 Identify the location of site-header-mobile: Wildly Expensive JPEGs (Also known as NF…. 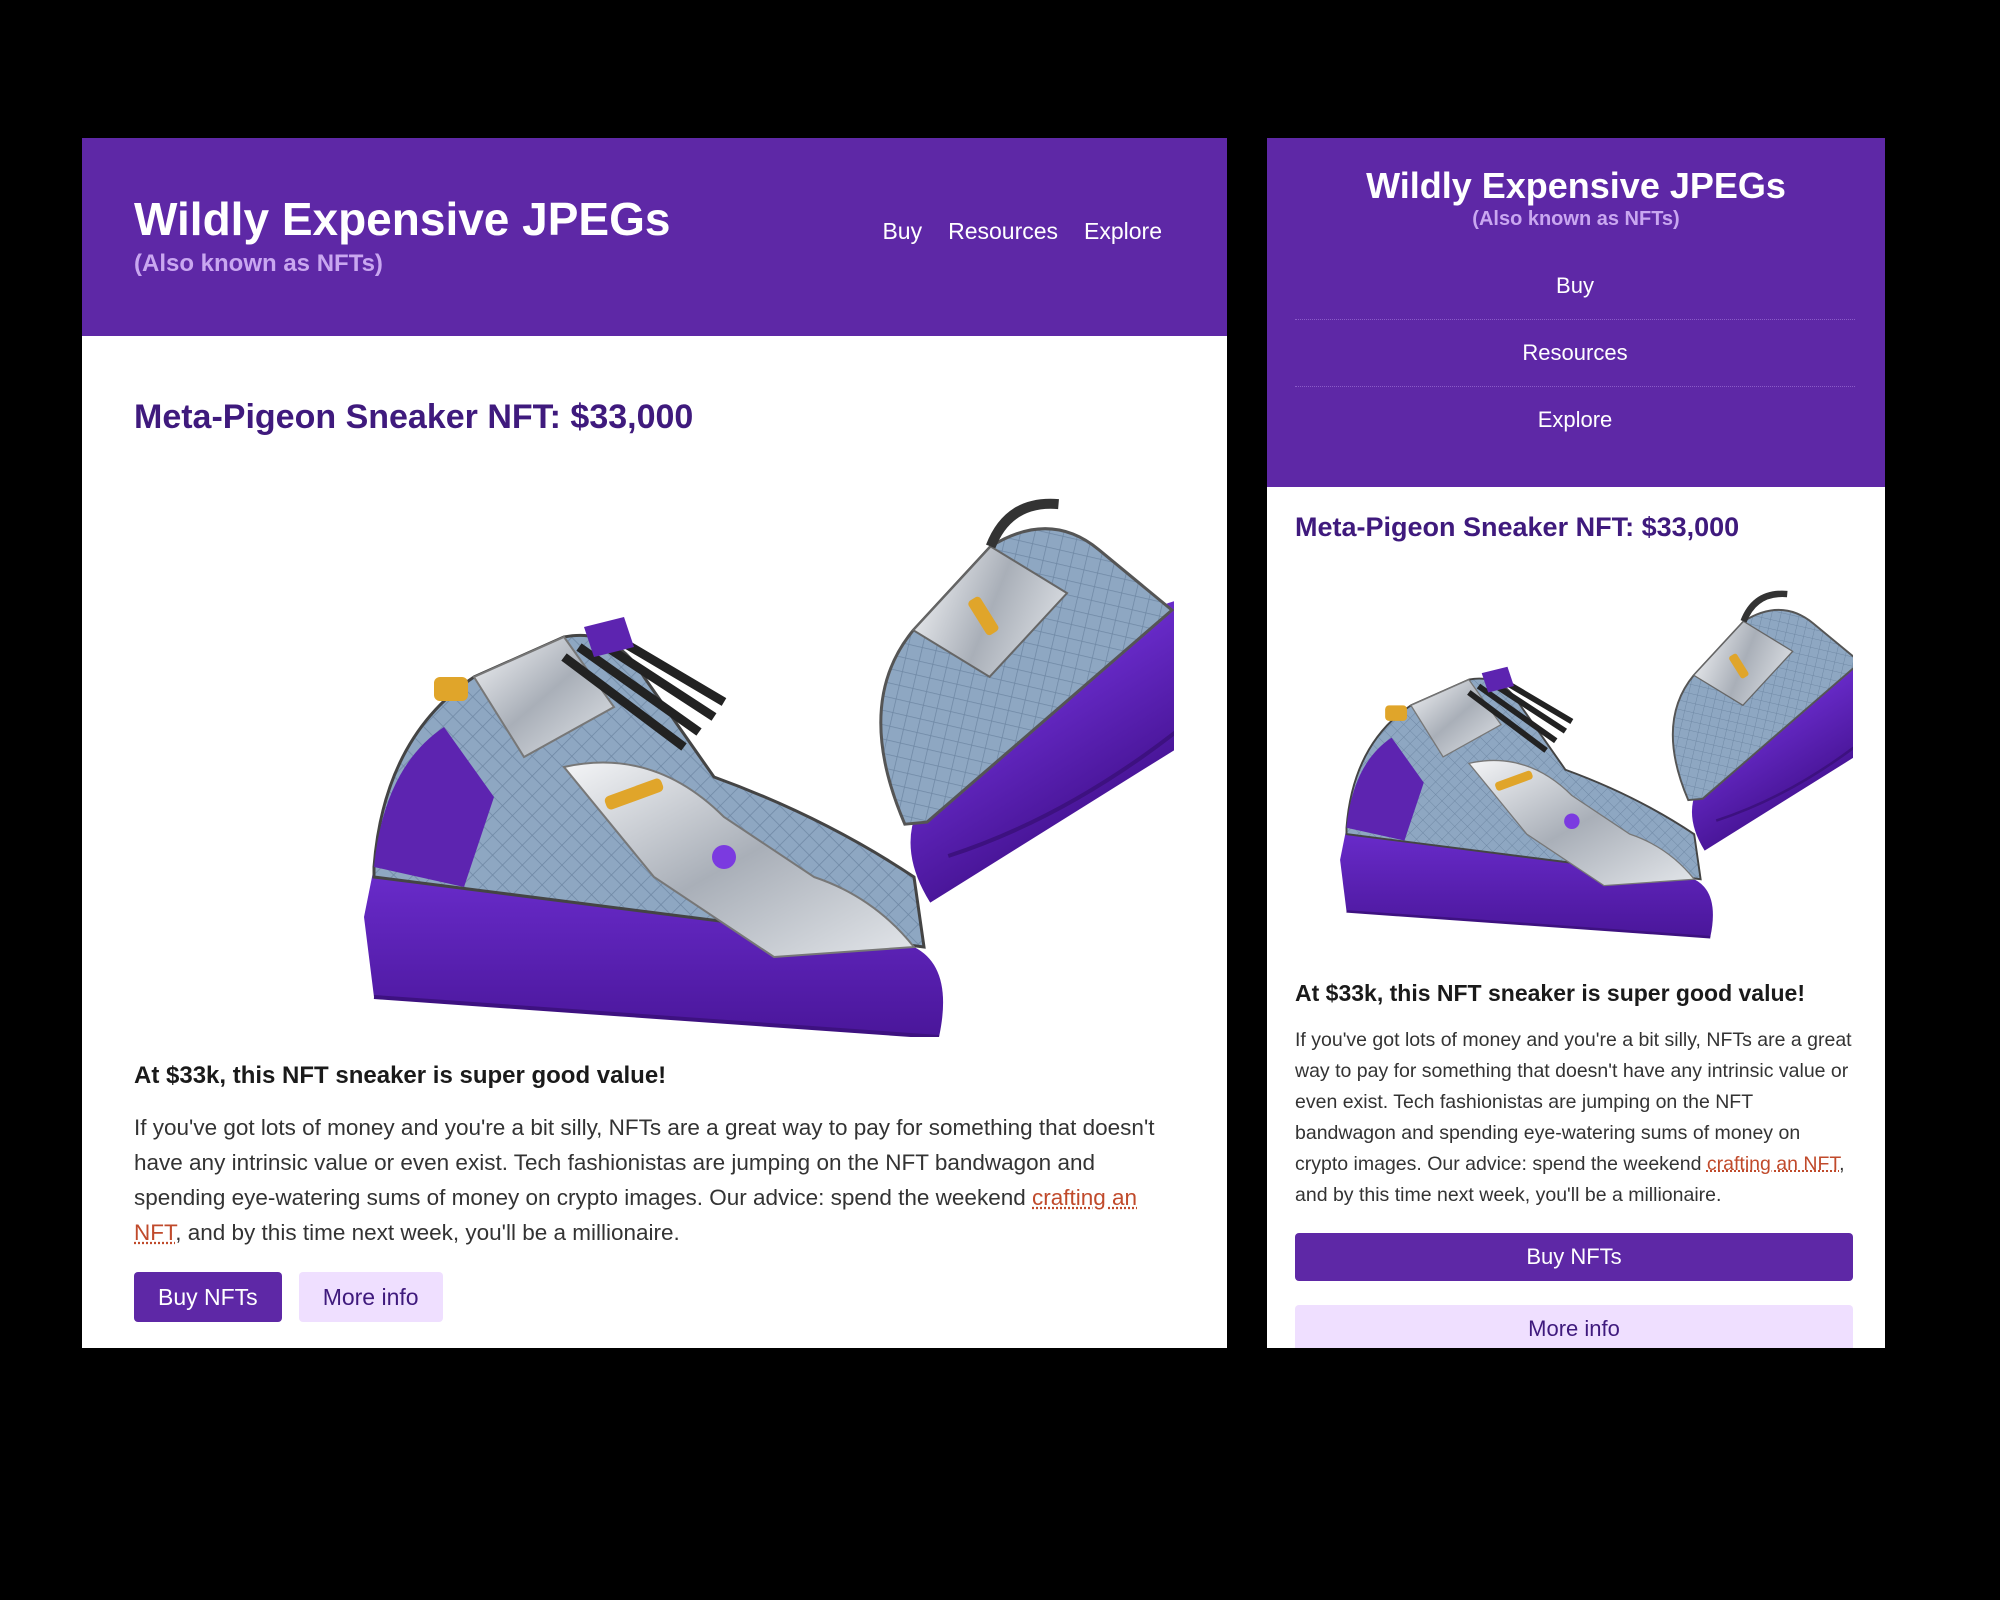
(1576, 312).